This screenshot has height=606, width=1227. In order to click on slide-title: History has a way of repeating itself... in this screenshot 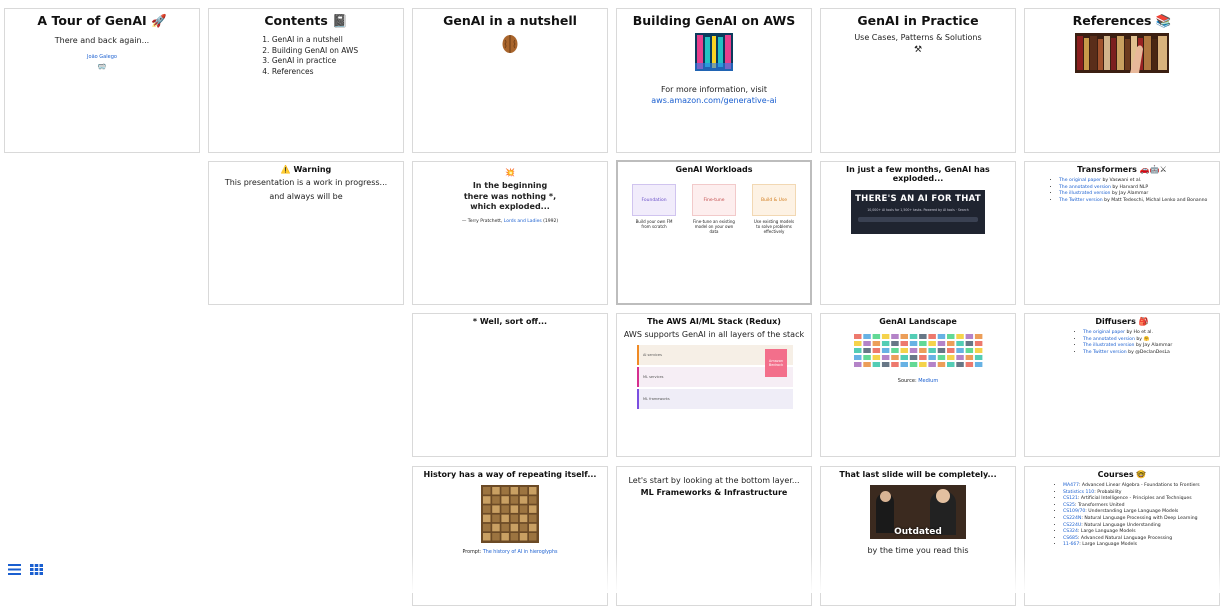, I will do `click(510, 474)`.